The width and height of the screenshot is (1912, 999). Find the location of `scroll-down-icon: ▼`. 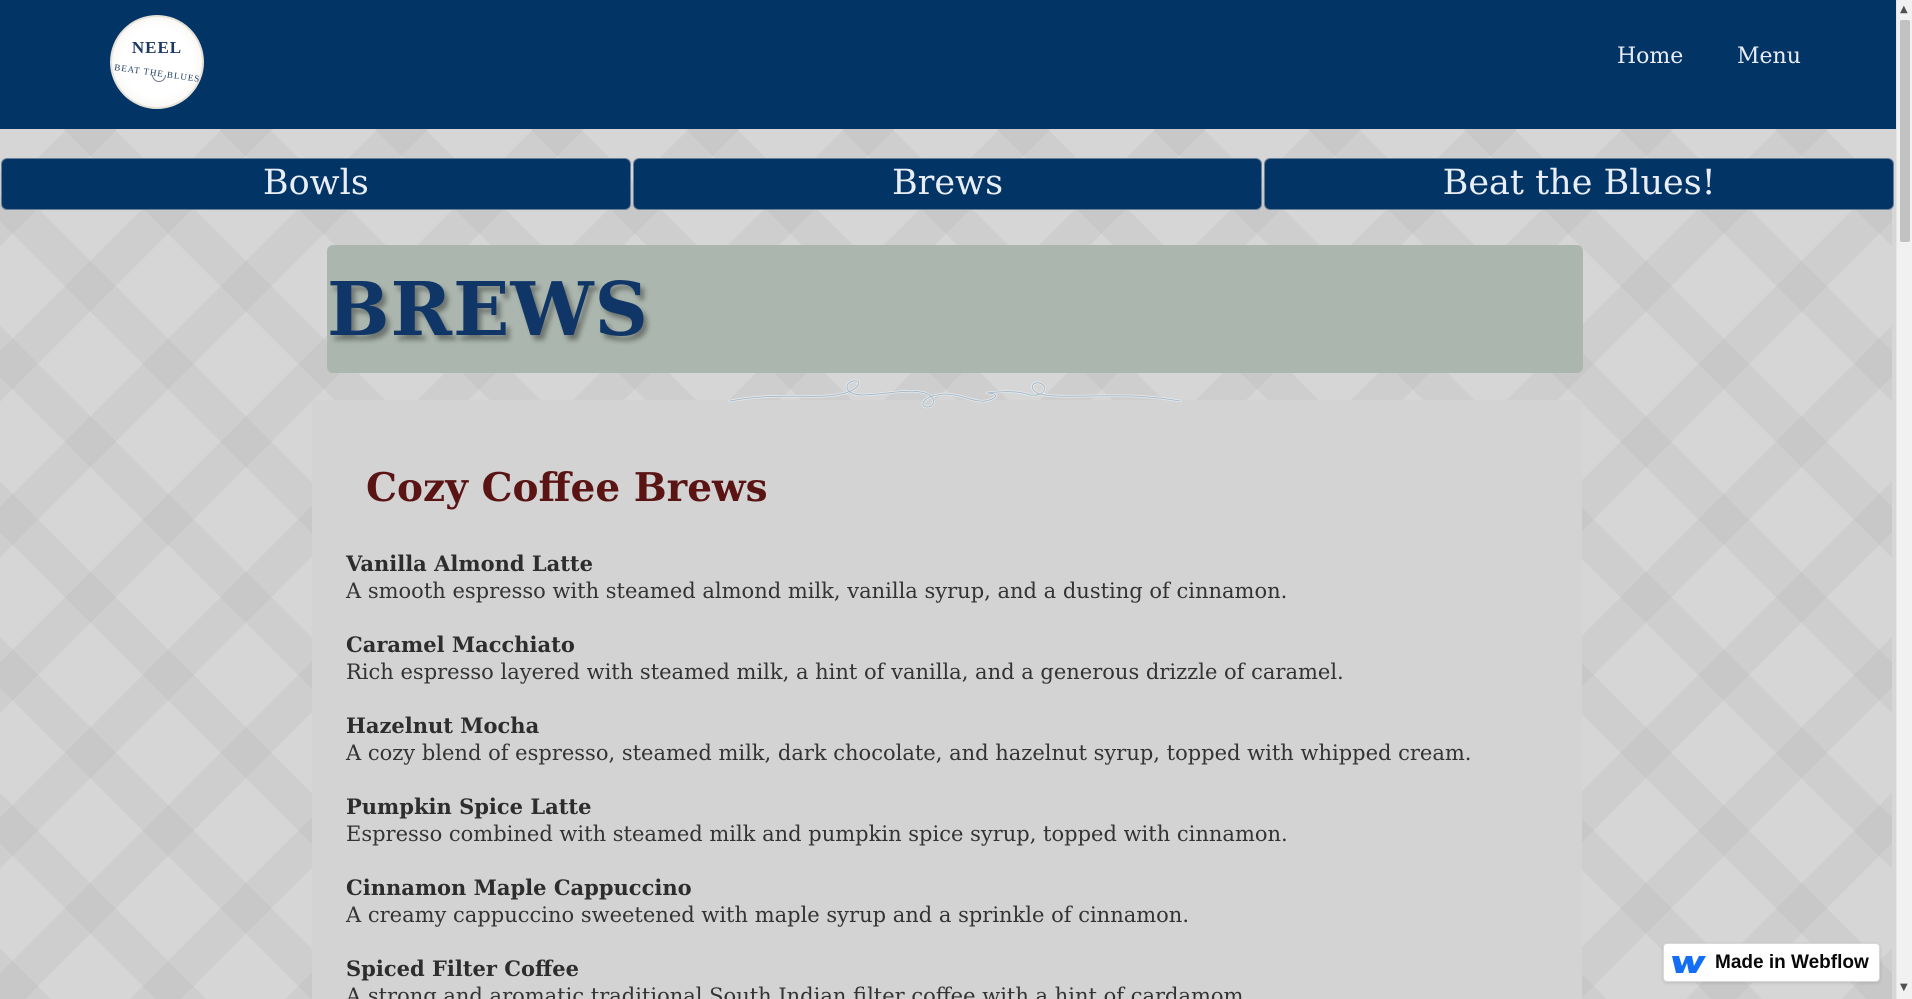

scroll-down-icon: ▼ is located at coordinates (1904, 987).